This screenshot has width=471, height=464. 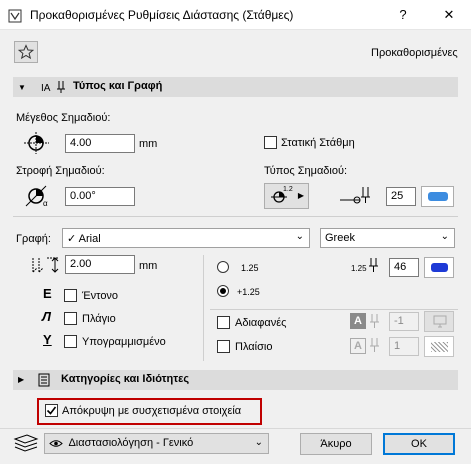 What do you see at coordinates (387, 238) in the screenshot?
I see `script-dropdown: Greek ⌄` at bounding box center [387, 238].